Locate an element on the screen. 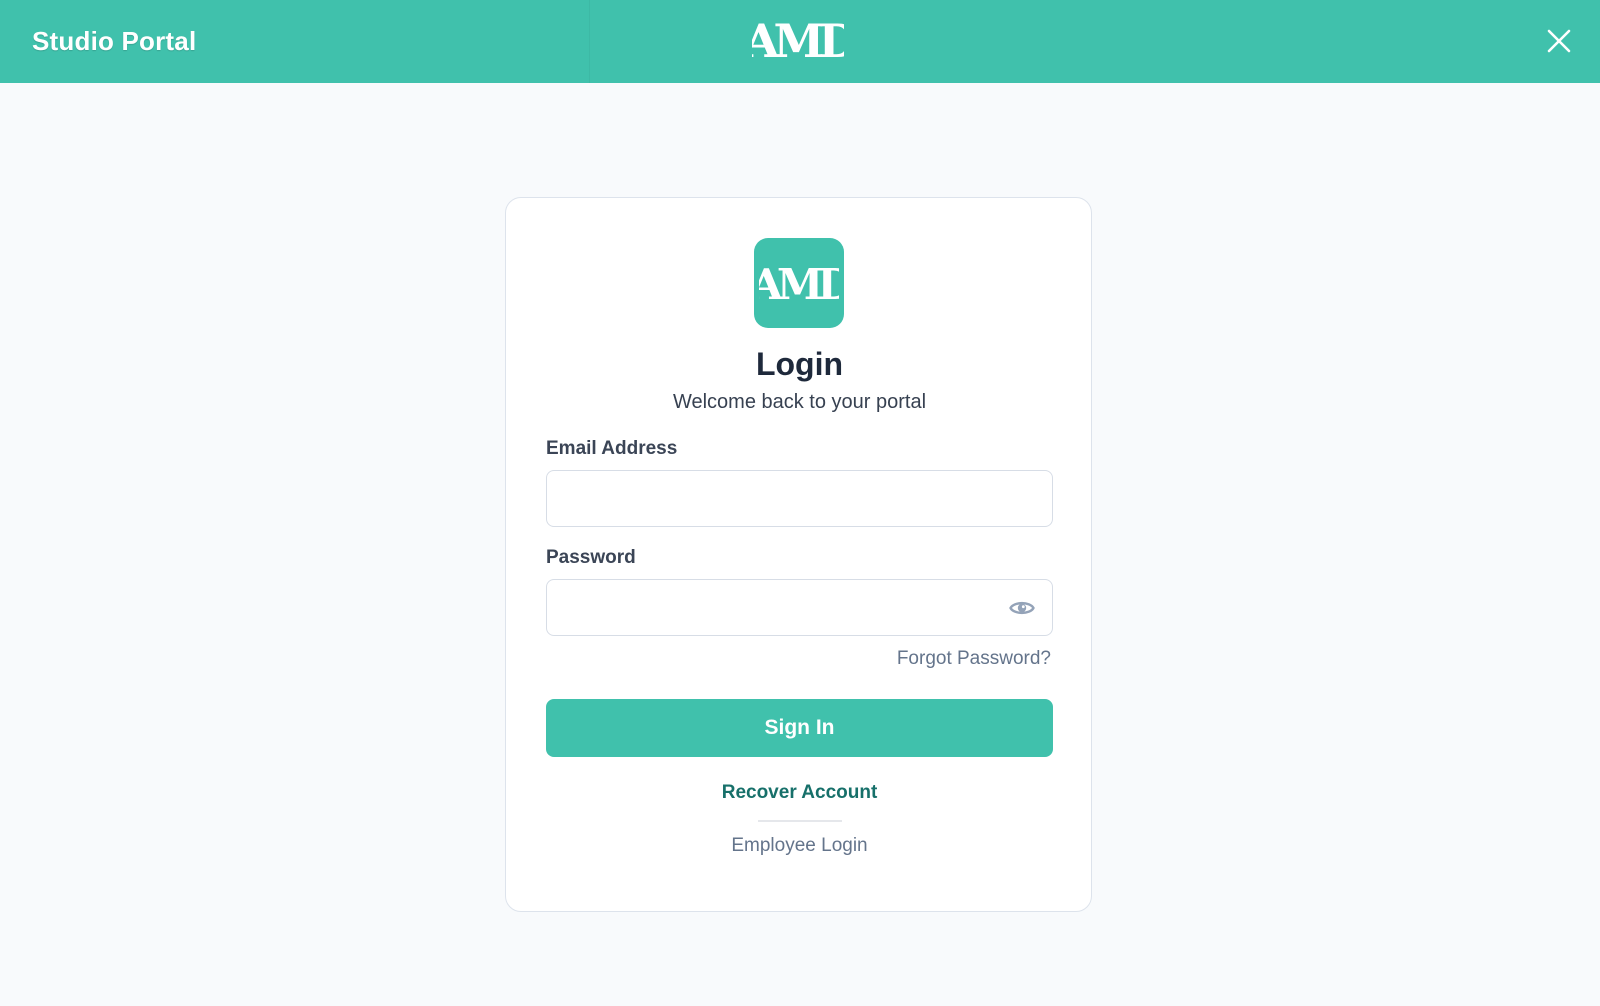 This screenshot has height=1006, width=1600. divider is located at coordinates (800, 821).